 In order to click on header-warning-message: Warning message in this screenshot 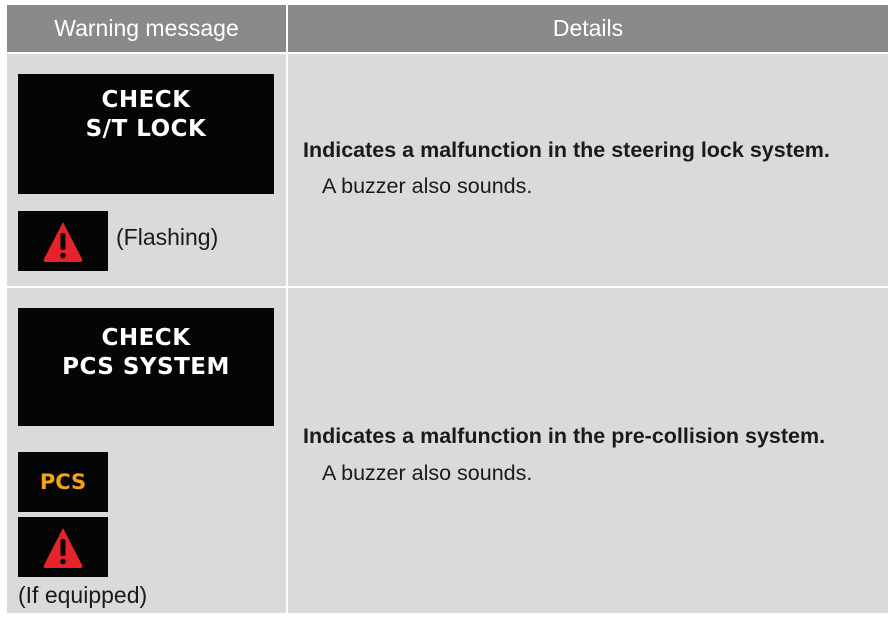, I will do `click(146, 28)`.